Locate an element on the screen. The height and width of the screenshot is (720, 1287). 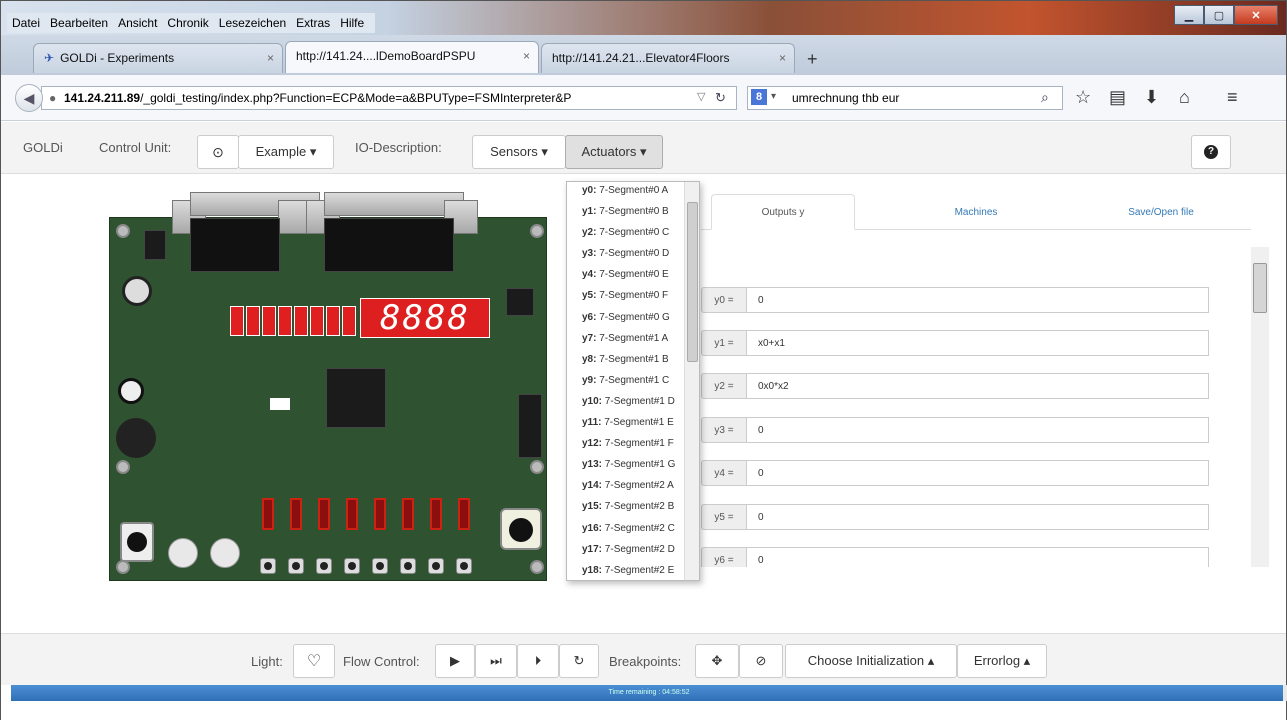
browser-tab-elevator: http://141.24.21...Elevator4Floors × is located at coordinates (668, 58).